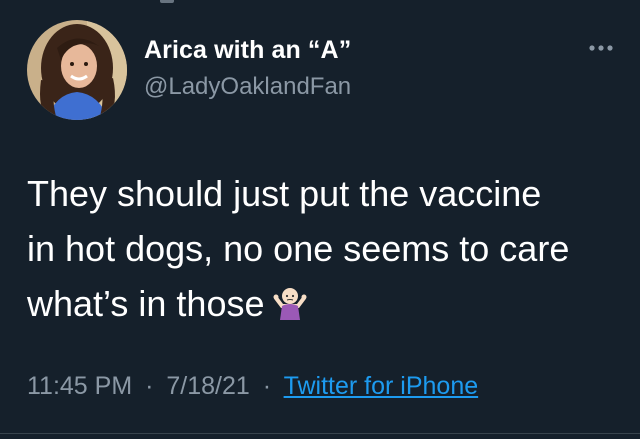 The image size is (640, 439). I want to click on tweet-text-line: in hot dogs, no one seems to care, so click(298, 248).